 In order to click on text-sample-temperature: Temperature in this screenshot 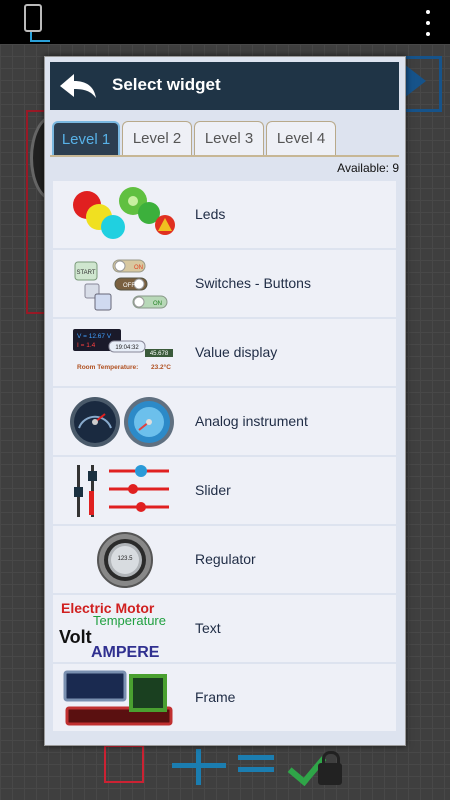, I will do `click(129, 620)`.